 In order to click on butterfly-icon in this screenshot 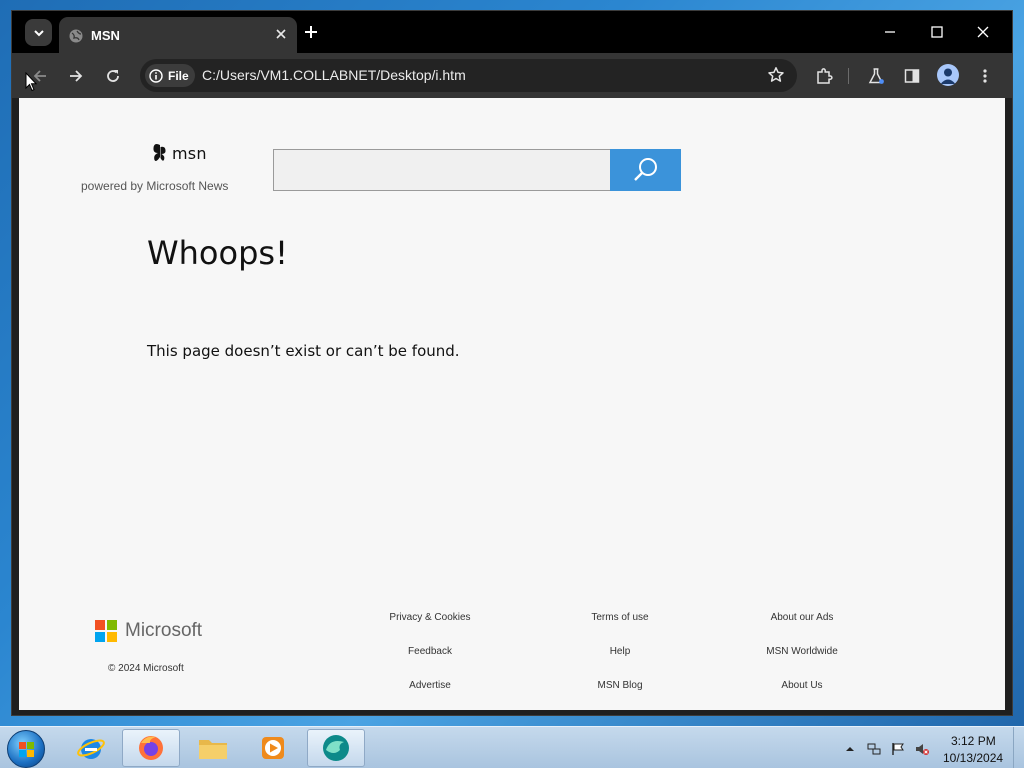, I will do `click(159, 152)`.